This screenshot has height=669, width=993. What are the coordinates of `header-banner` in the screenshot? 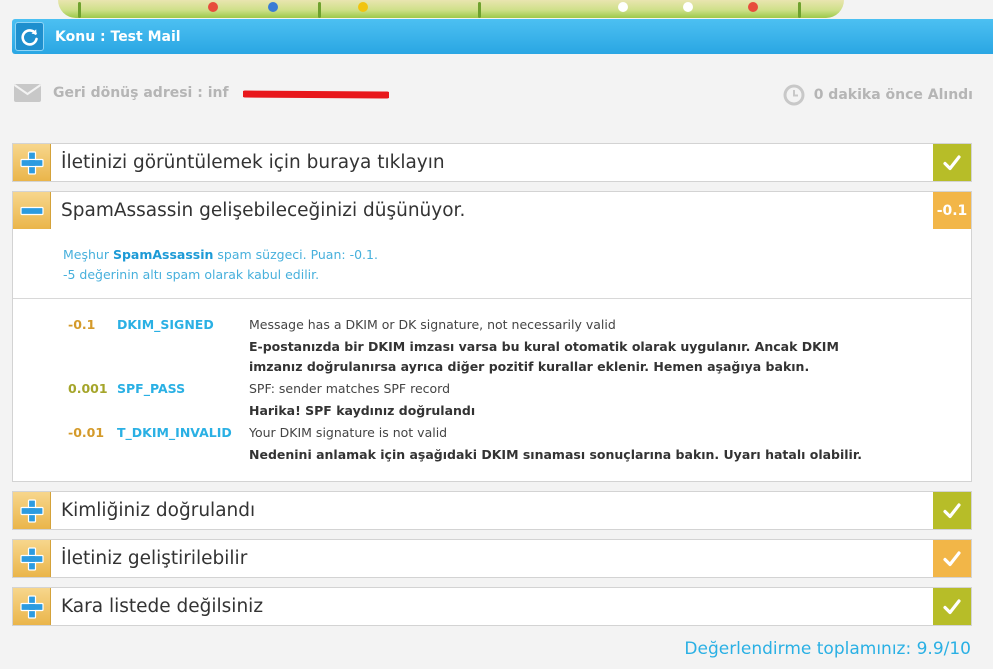 It's located at (496, 9).